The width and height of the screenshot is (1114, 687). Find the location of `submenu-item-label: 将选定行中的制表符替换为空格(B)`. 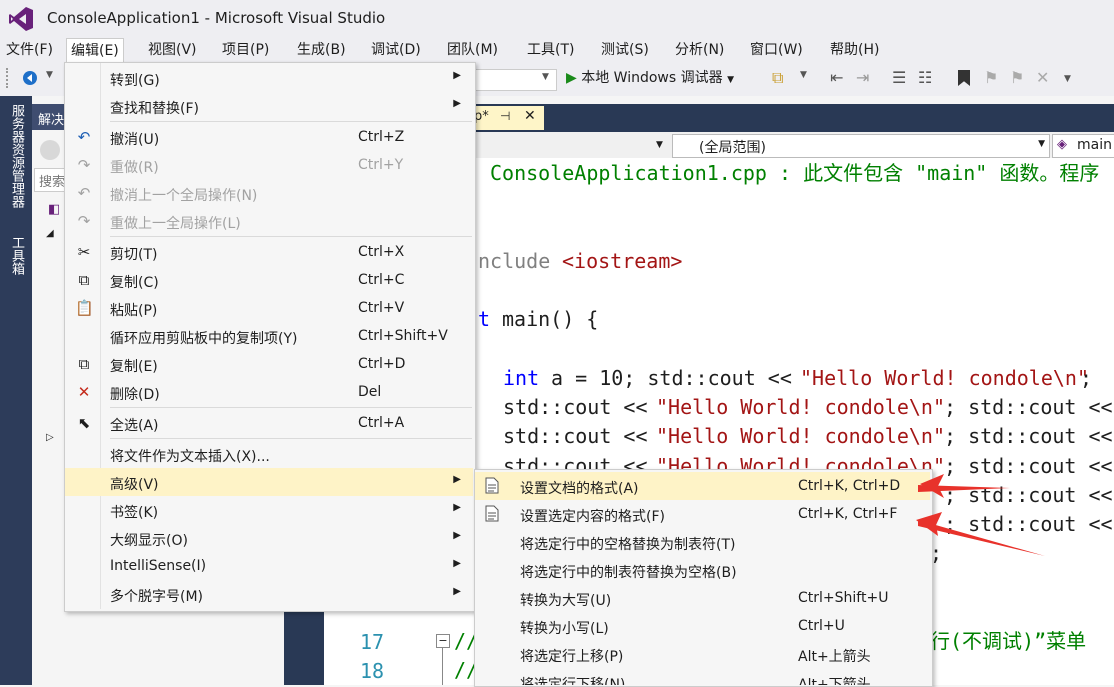

submenu-item-label: 将选定行中的制表符替换为空格(B) is located at coordinates (628, 573).